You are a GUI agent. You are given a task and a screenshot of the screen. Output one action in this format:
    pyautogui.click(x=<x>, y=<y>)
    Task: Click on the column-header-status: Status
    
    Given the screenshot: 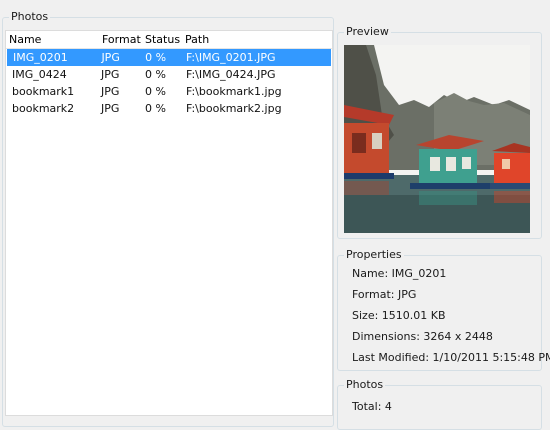 What is the action you would take?
    pyautogui.click(x=162, y=39)
    